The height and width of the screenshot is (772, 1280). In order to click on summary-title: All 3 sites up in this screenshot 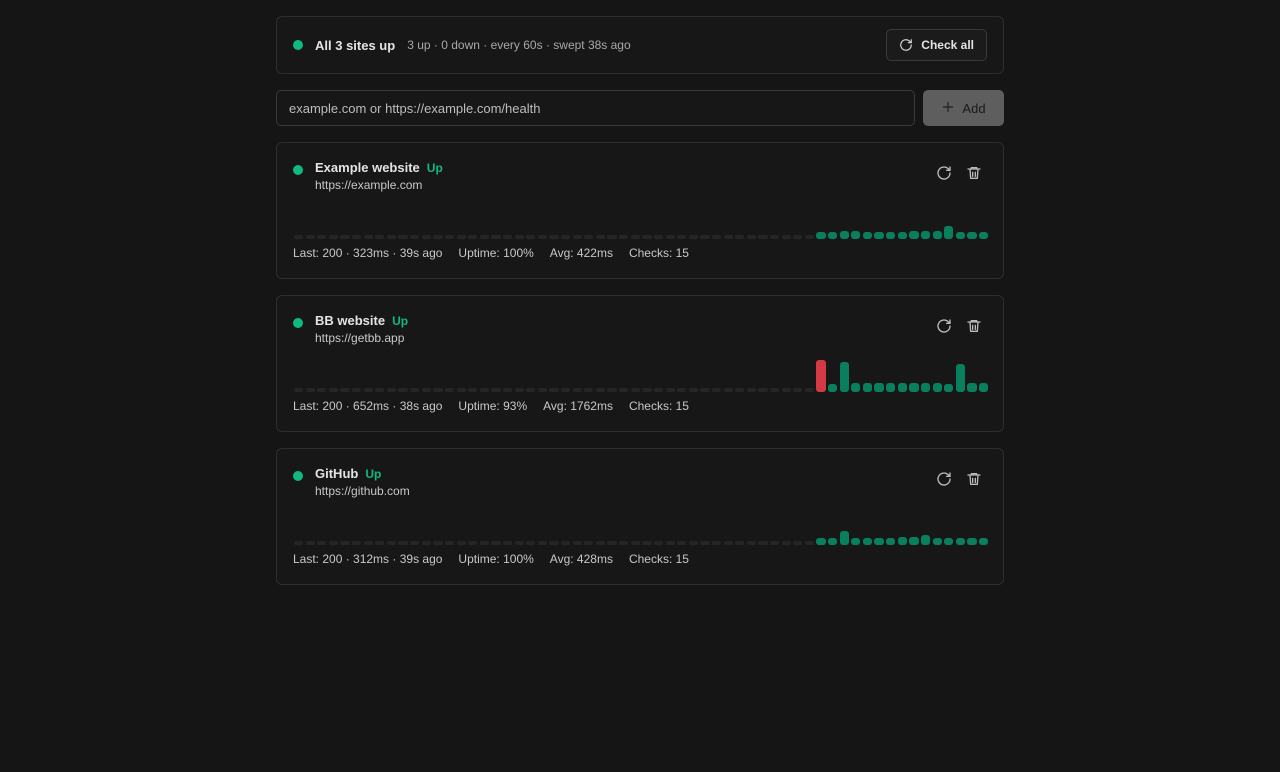, I will do `click(355, 45)`.